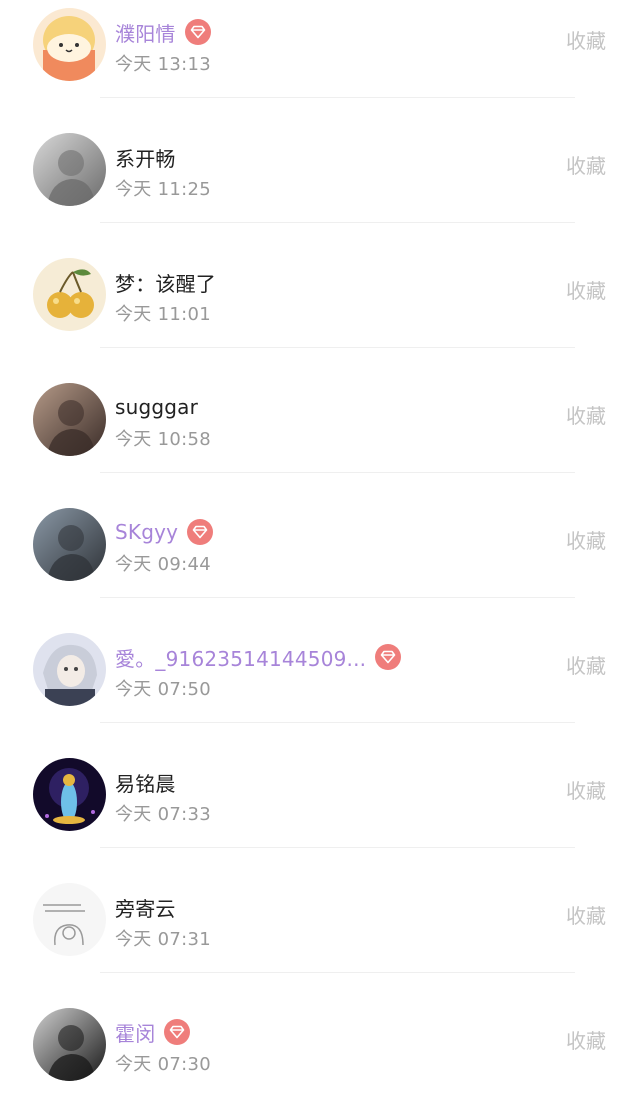 Image resolution: width=640 pixels, height=1098 pixels. I want to click on user-name: 濮阳情, so click(145, 32).